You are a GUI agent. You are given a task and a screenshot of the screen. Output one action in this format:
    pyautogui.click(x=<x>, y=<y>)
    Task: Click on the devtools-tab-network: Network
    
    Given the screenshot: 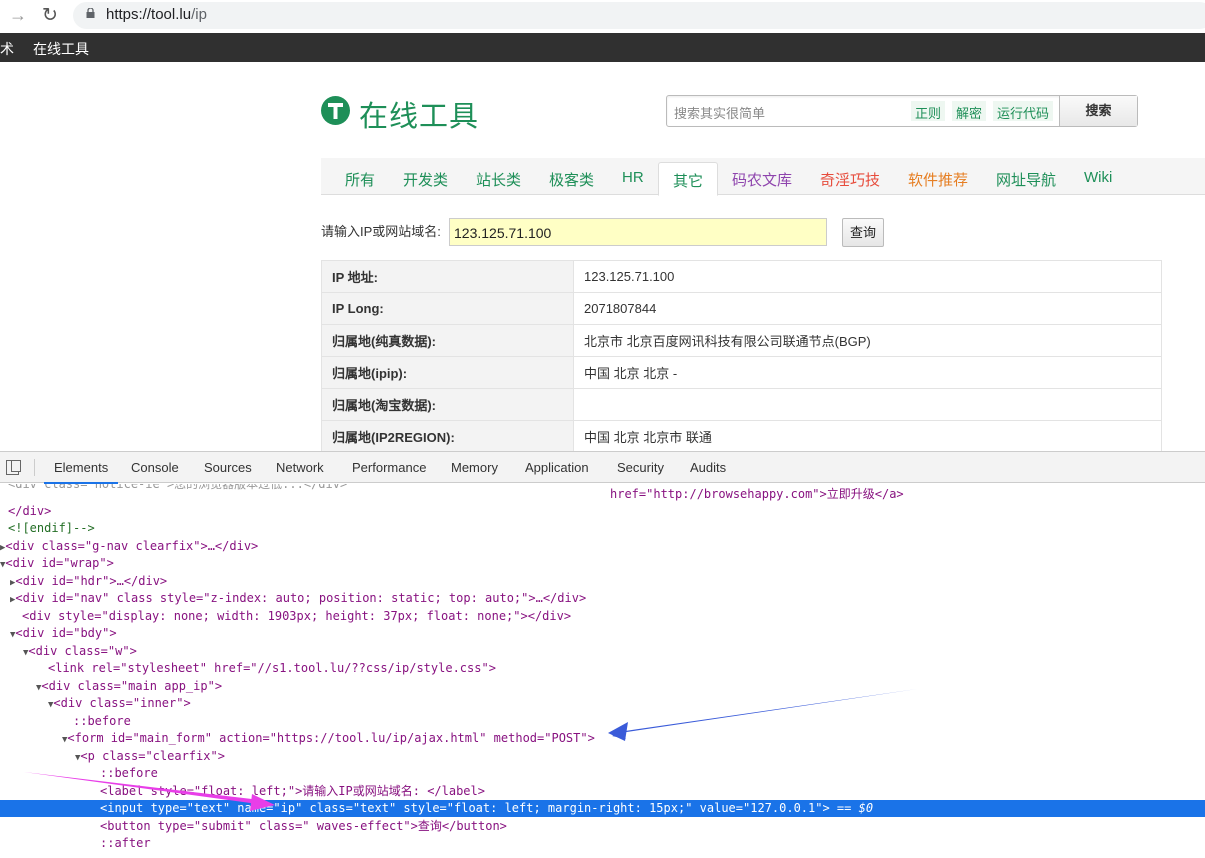 What is the action you would take?
    pyautogui.click(x=300, y=467)
    